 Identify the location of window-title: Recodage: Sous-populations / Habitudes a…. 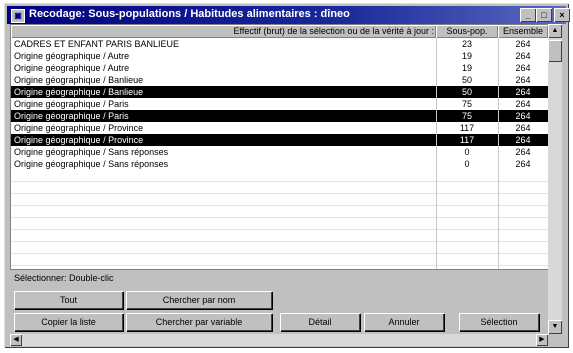
(189, 14).